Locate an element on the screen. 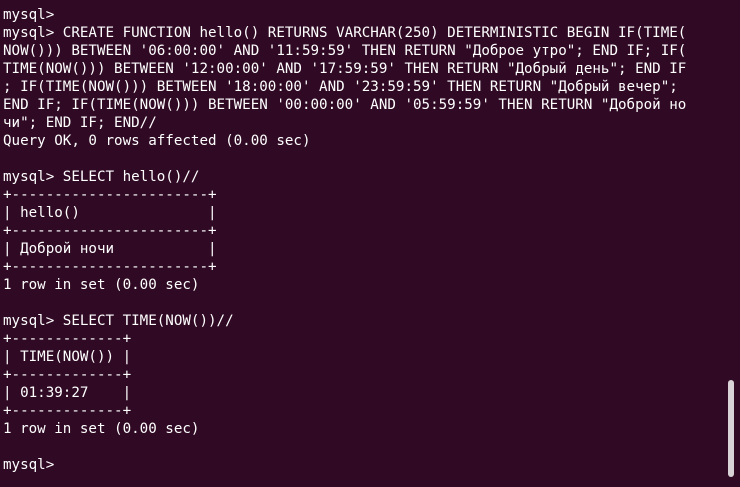 The image size is (740, 487). terminal-line-select-time: mysql> SELECT TIME(NOW())// is located at coordinates (118, 321).